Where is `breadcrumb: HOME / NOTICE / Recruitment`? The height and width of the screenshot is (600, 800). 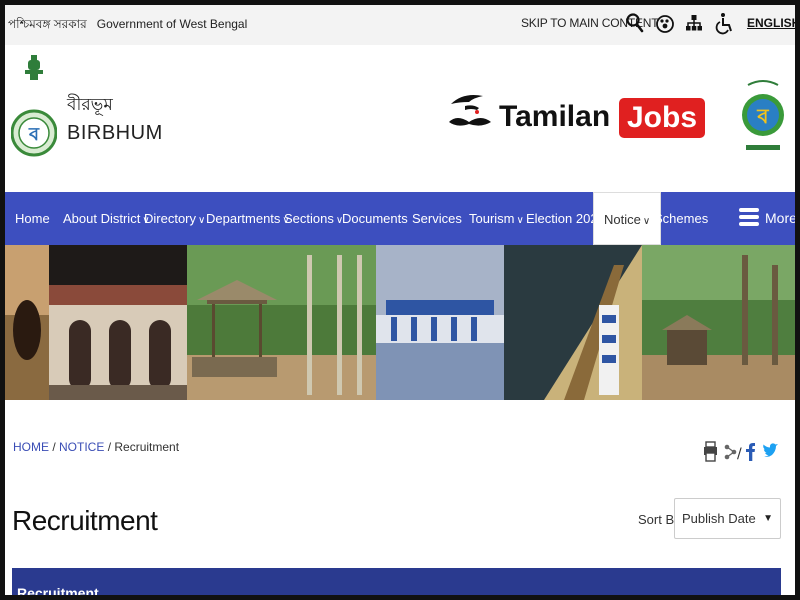 breadcrumb: HOME / NOTICE / Recruitment is located at coordinates (96, 447).